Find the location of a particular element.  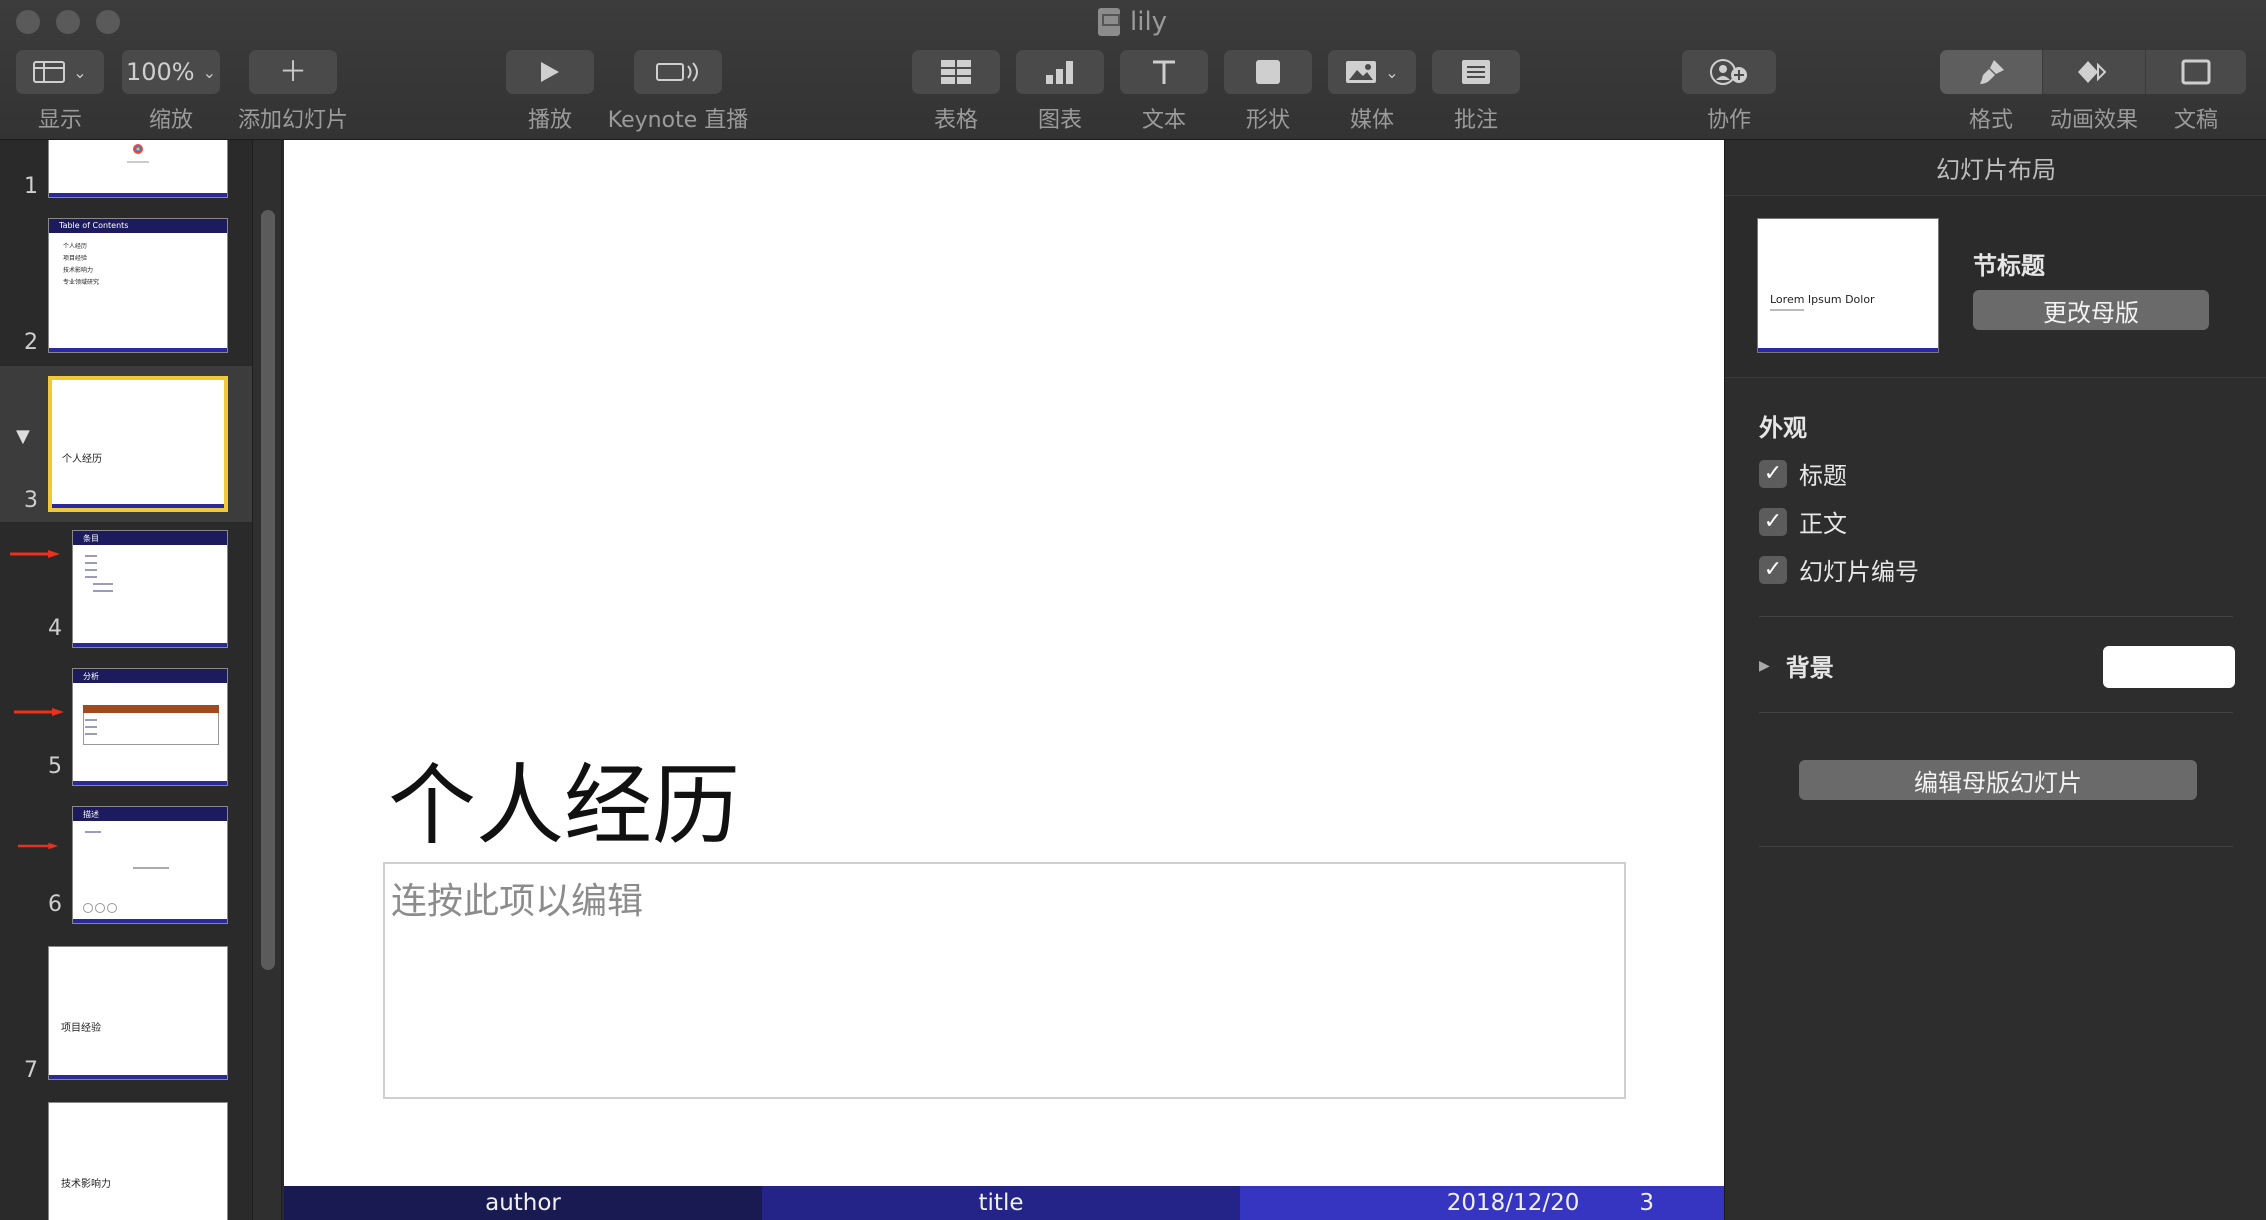

add-person-icon is located at coordinates (1728, 72).